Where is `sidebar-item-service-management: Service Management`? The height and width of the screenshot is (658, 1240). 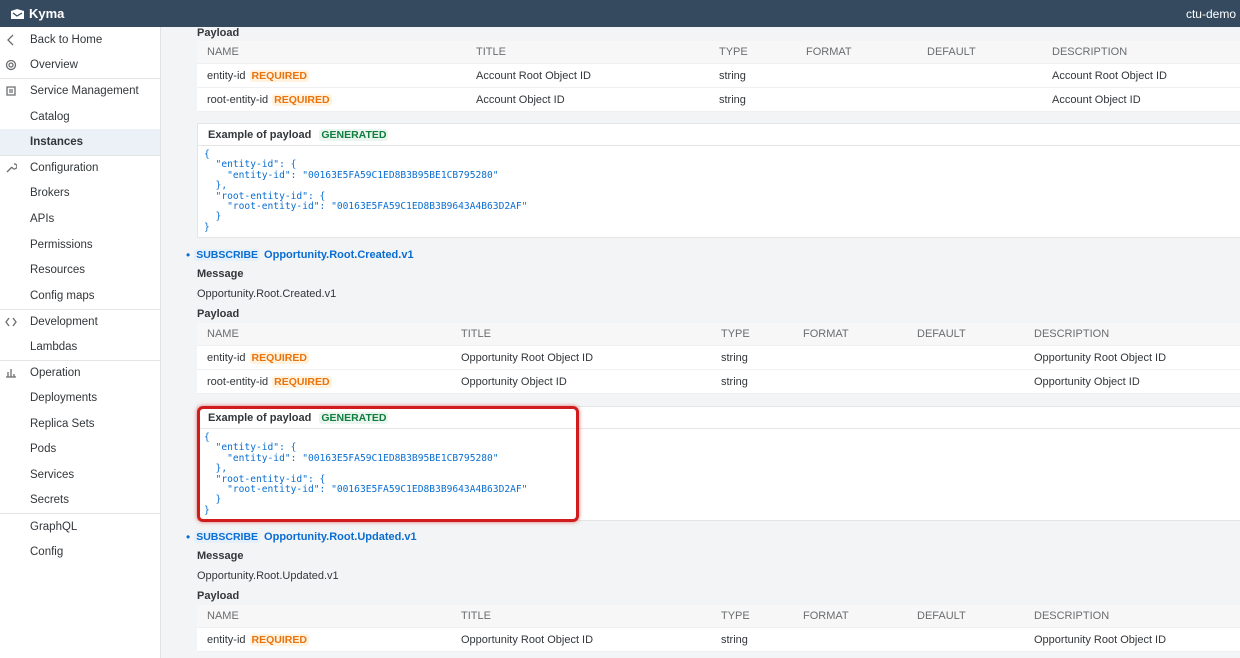
sidebar-item-service-management: Service Management is located at coordinates (80, 91).